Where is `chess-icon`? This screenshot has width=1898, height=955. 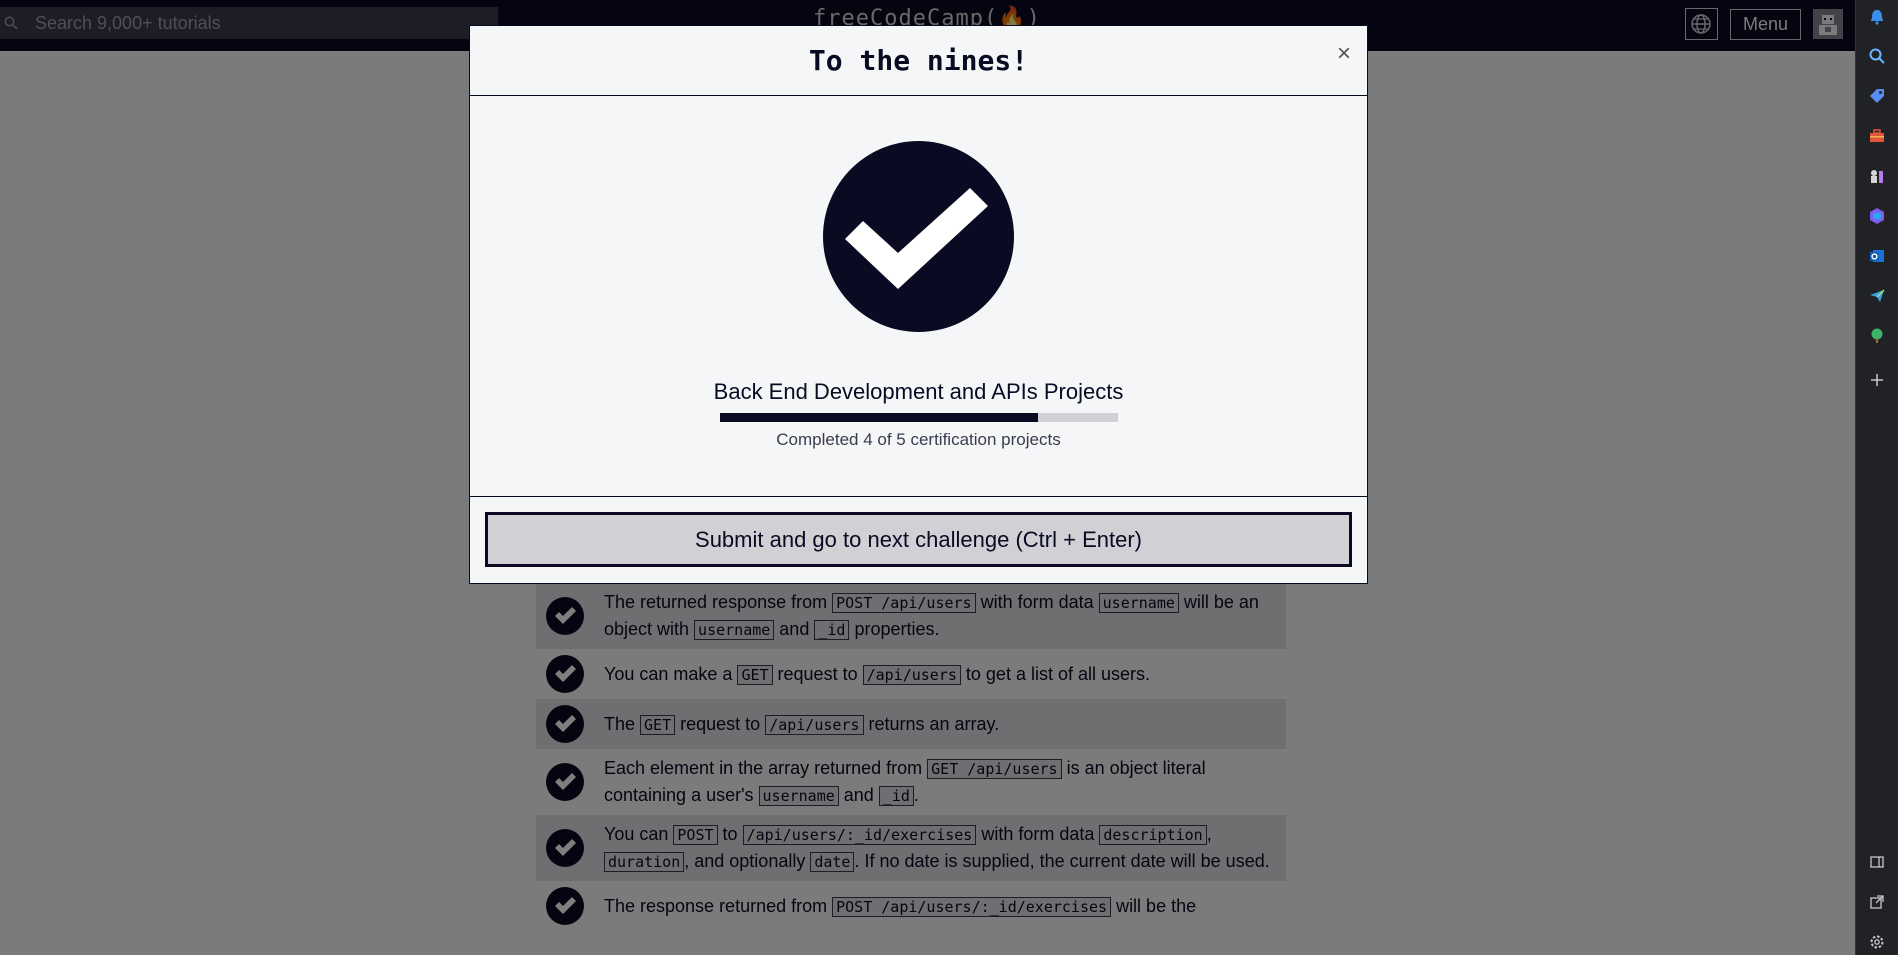
chess-icon is located at coordinates (1877, 176).